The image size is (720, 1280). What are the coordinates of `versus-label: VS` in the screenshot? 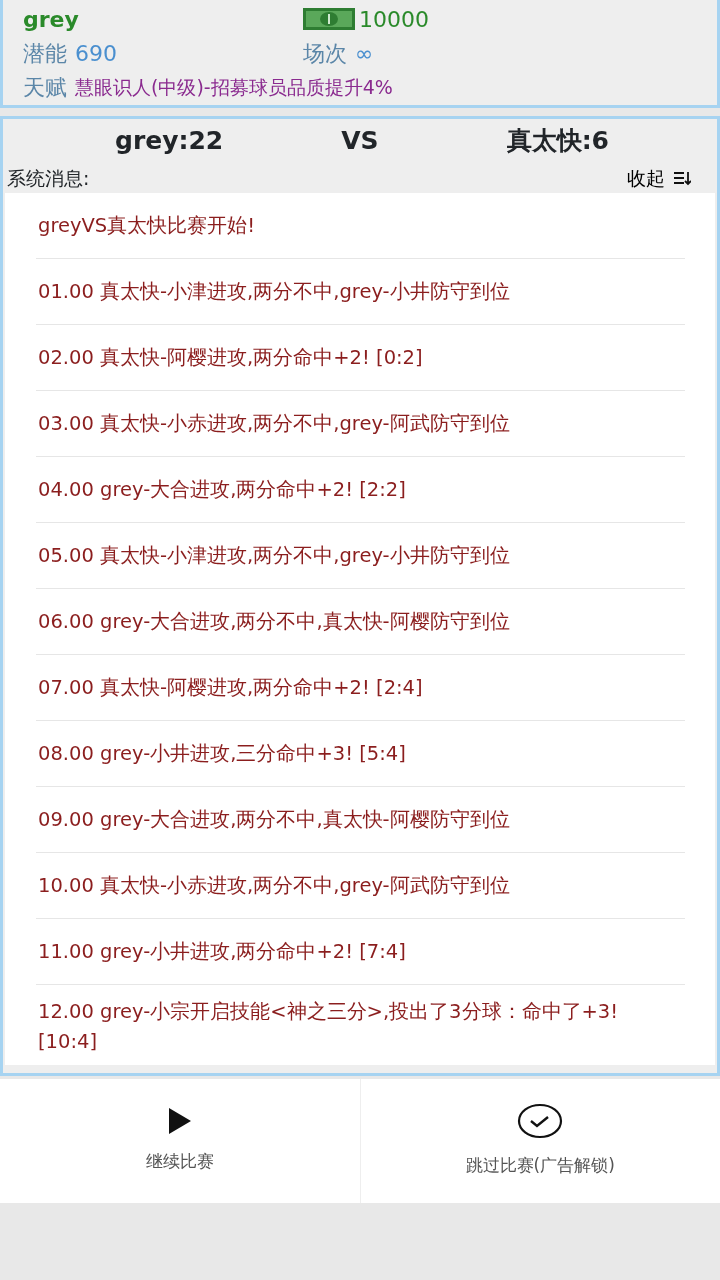 It's located at (360, 141).